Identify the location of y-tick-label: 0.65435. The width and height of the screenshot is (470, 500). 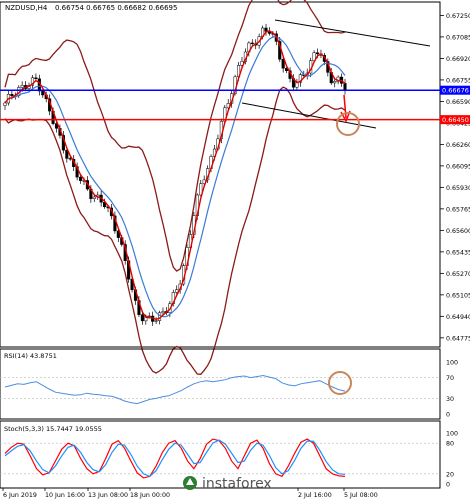
(458, 252).